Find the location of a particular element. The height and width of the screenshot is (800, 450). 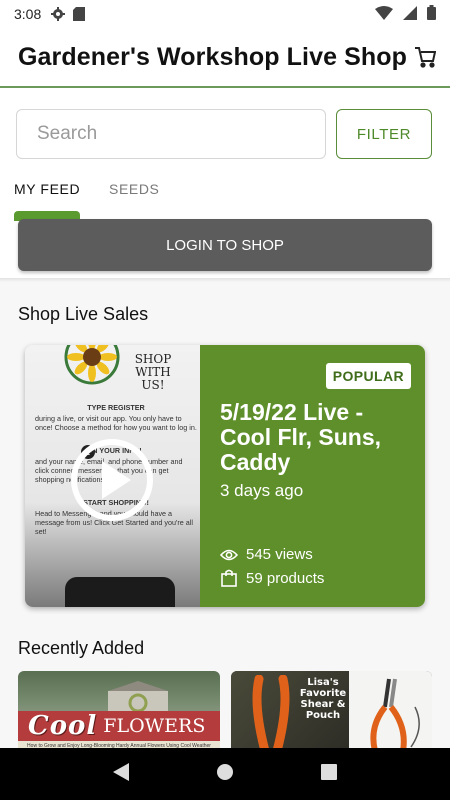

signal-icon is located at coordinates (410, 14).